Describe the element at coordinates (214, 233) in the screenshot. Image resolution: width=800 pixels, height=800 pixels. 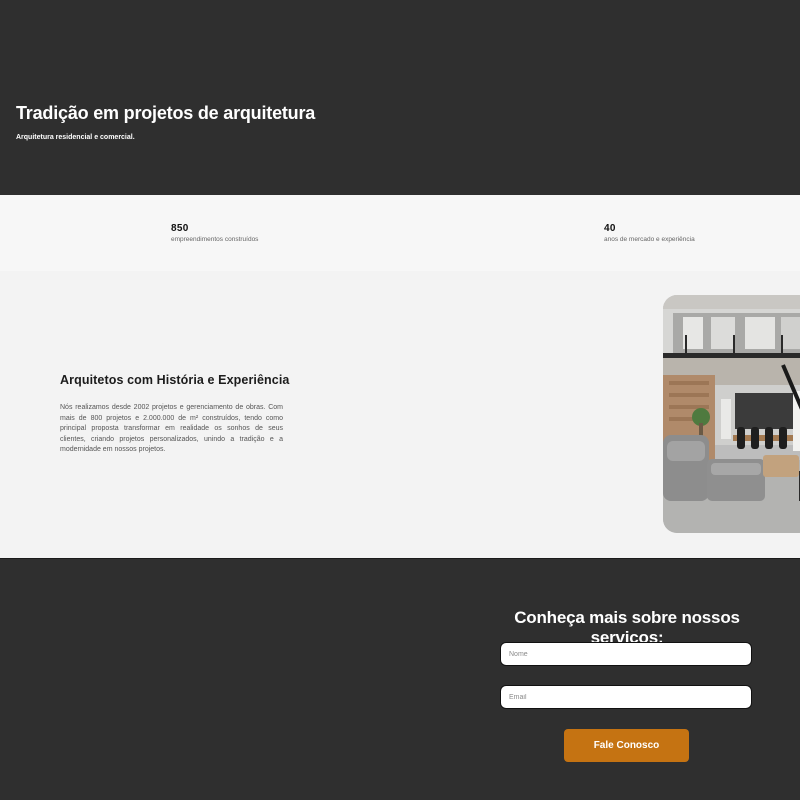
I see `stat-projects: 850 empreendimentos construídos` at that location.